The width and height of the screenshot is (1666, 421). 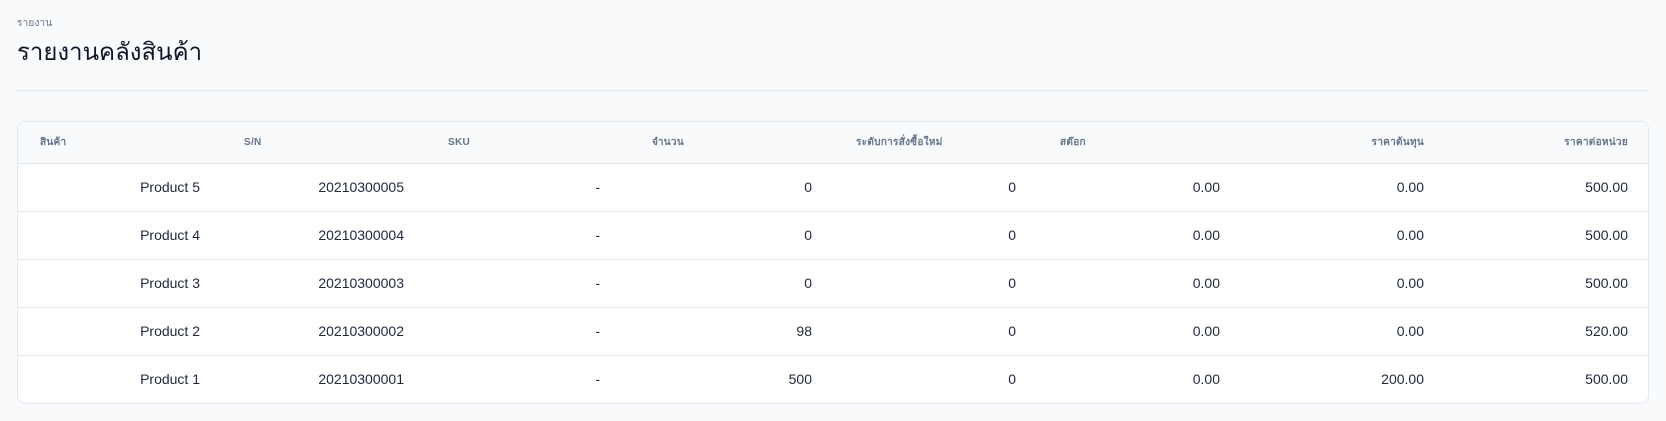 What do you see at coordinates (833, 23) in the screenshot?
I see `breadcrumb: รายงาน` at bounding box center [833, 23].